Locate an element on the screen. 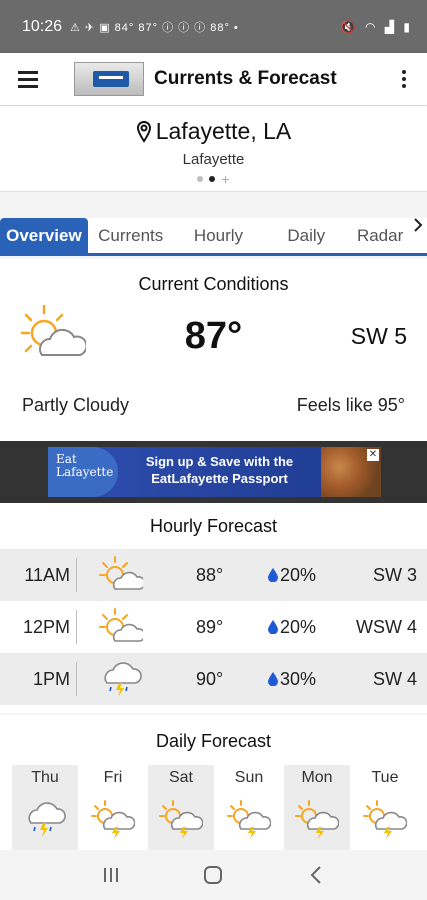  pager-dot-active is located at coordinates (212, 179).